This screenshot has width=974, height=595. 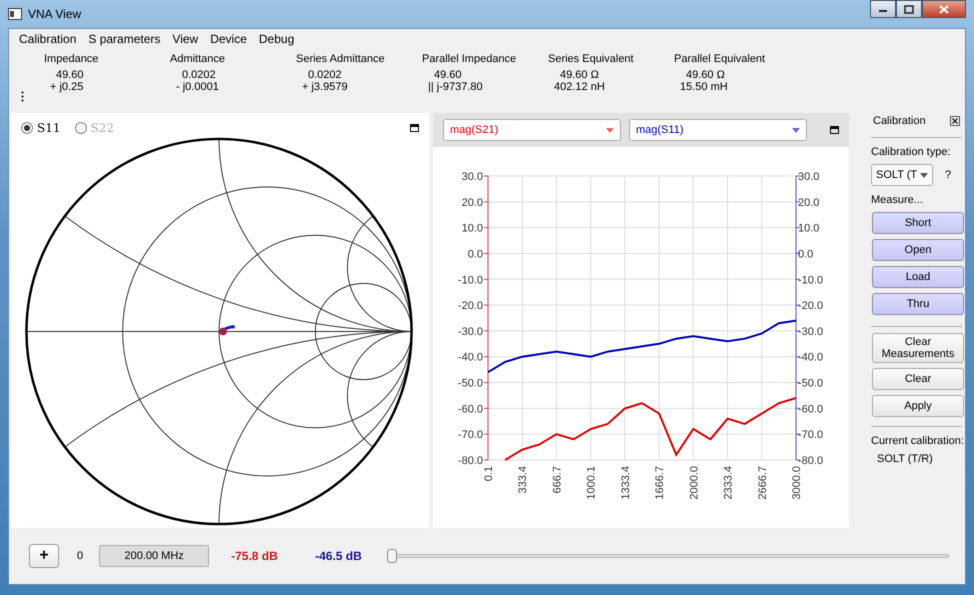 I want to click on add-button: +, so click(x=44, y=556).